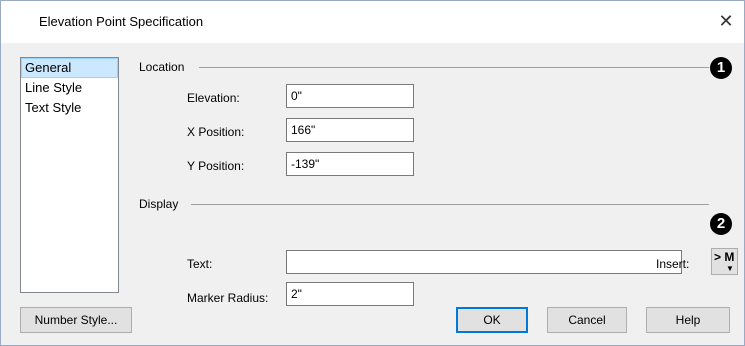 The height and width of the screenshot is (346, 745). I want to click on marker-radius-label: Marker Radius:, so click(228, 298).